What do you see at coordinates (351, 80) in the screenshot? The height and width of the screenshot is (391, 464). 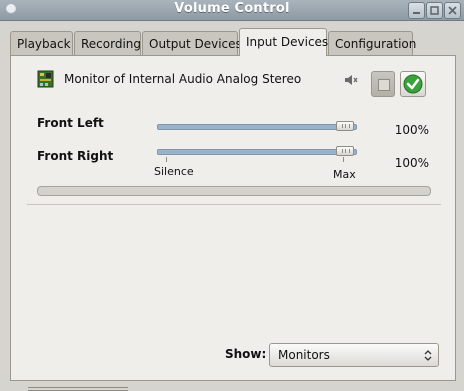 I see `speaker-muted-icon` at bounding box center [351, 80].